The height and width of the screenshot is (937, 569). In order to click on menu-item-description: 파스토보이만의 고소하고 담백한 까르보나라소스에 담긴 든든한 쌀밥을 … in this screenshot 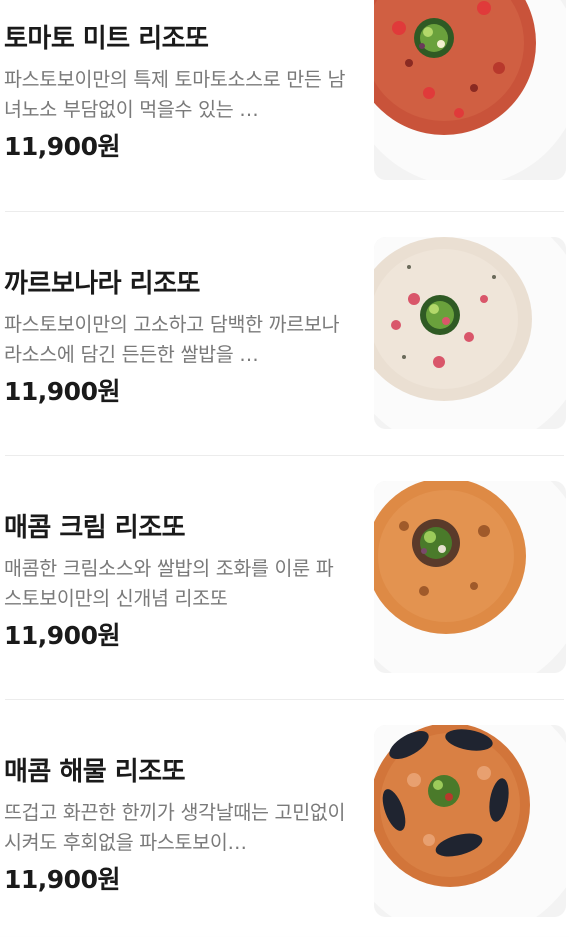, I will do `click(172, 339)`.